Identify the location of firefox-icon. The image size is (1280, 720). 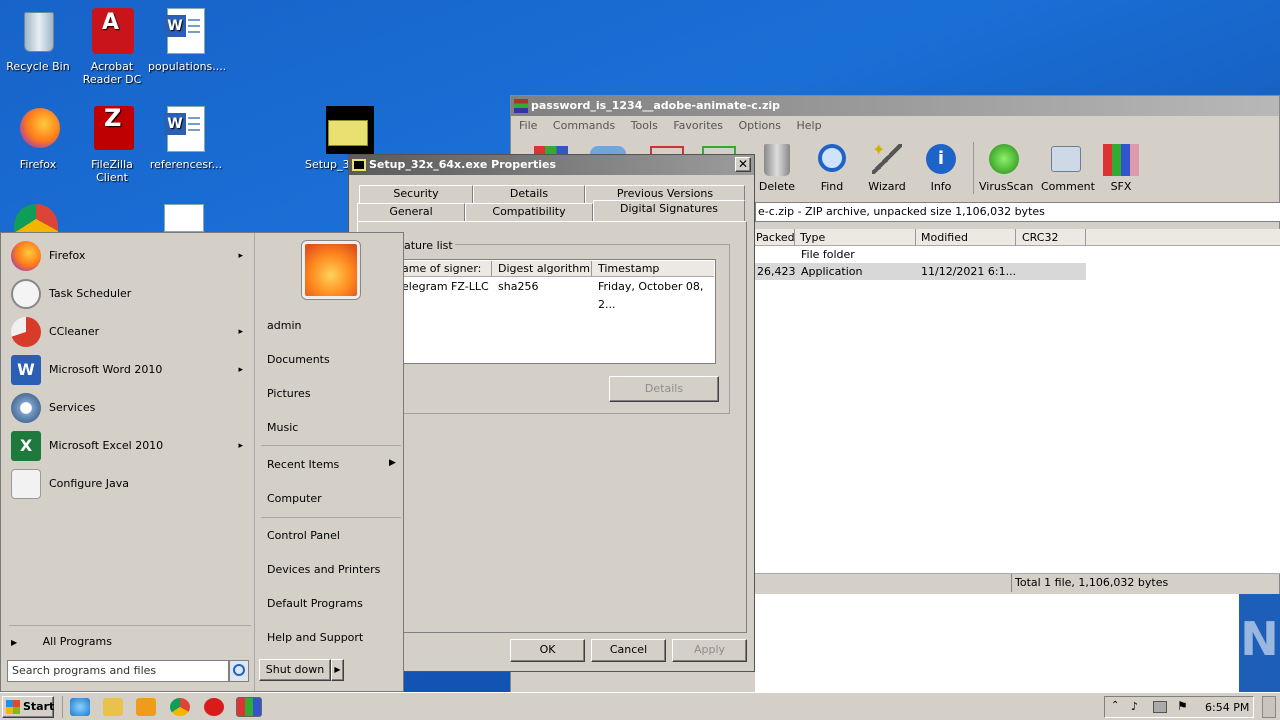
(38, 130).